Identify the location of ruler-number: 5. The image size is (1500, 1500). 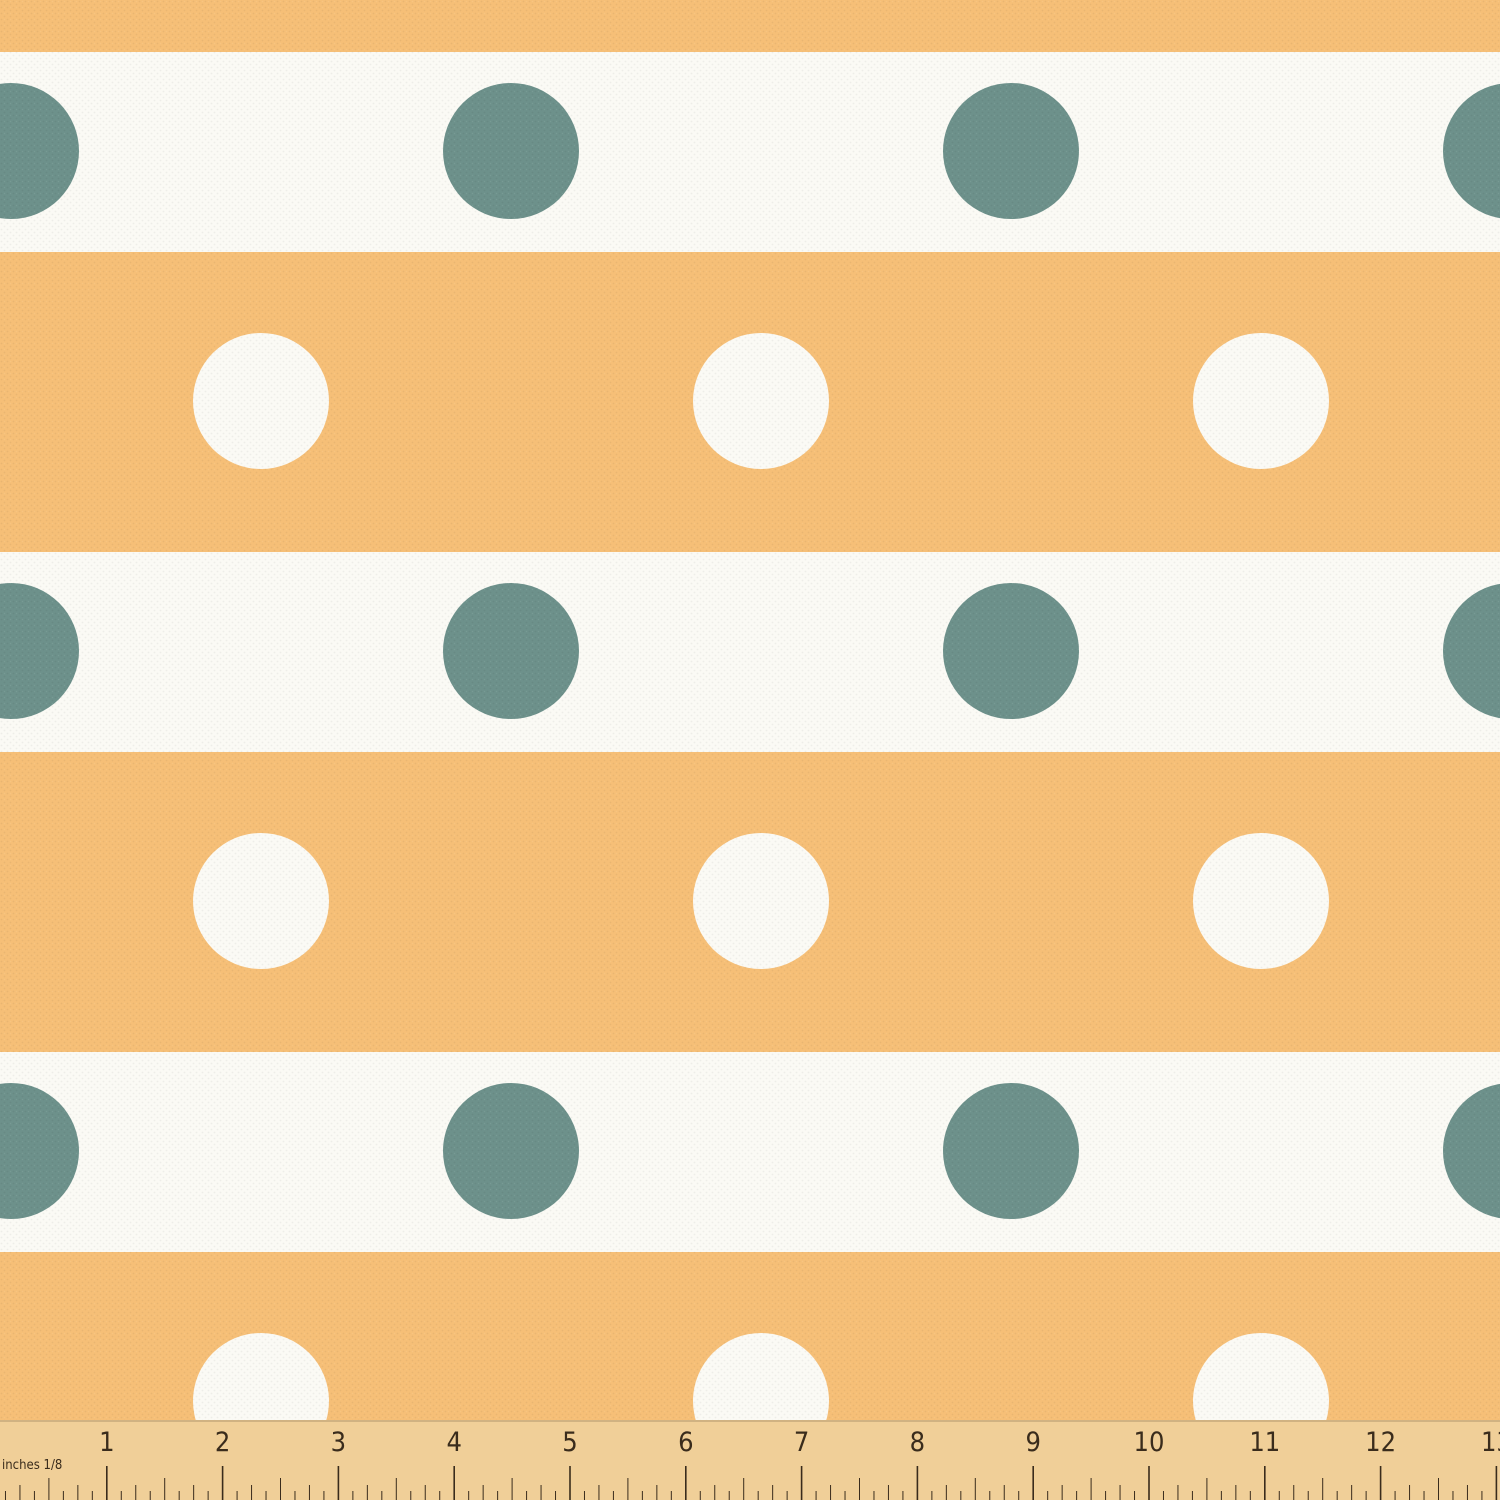
(569, 1442).